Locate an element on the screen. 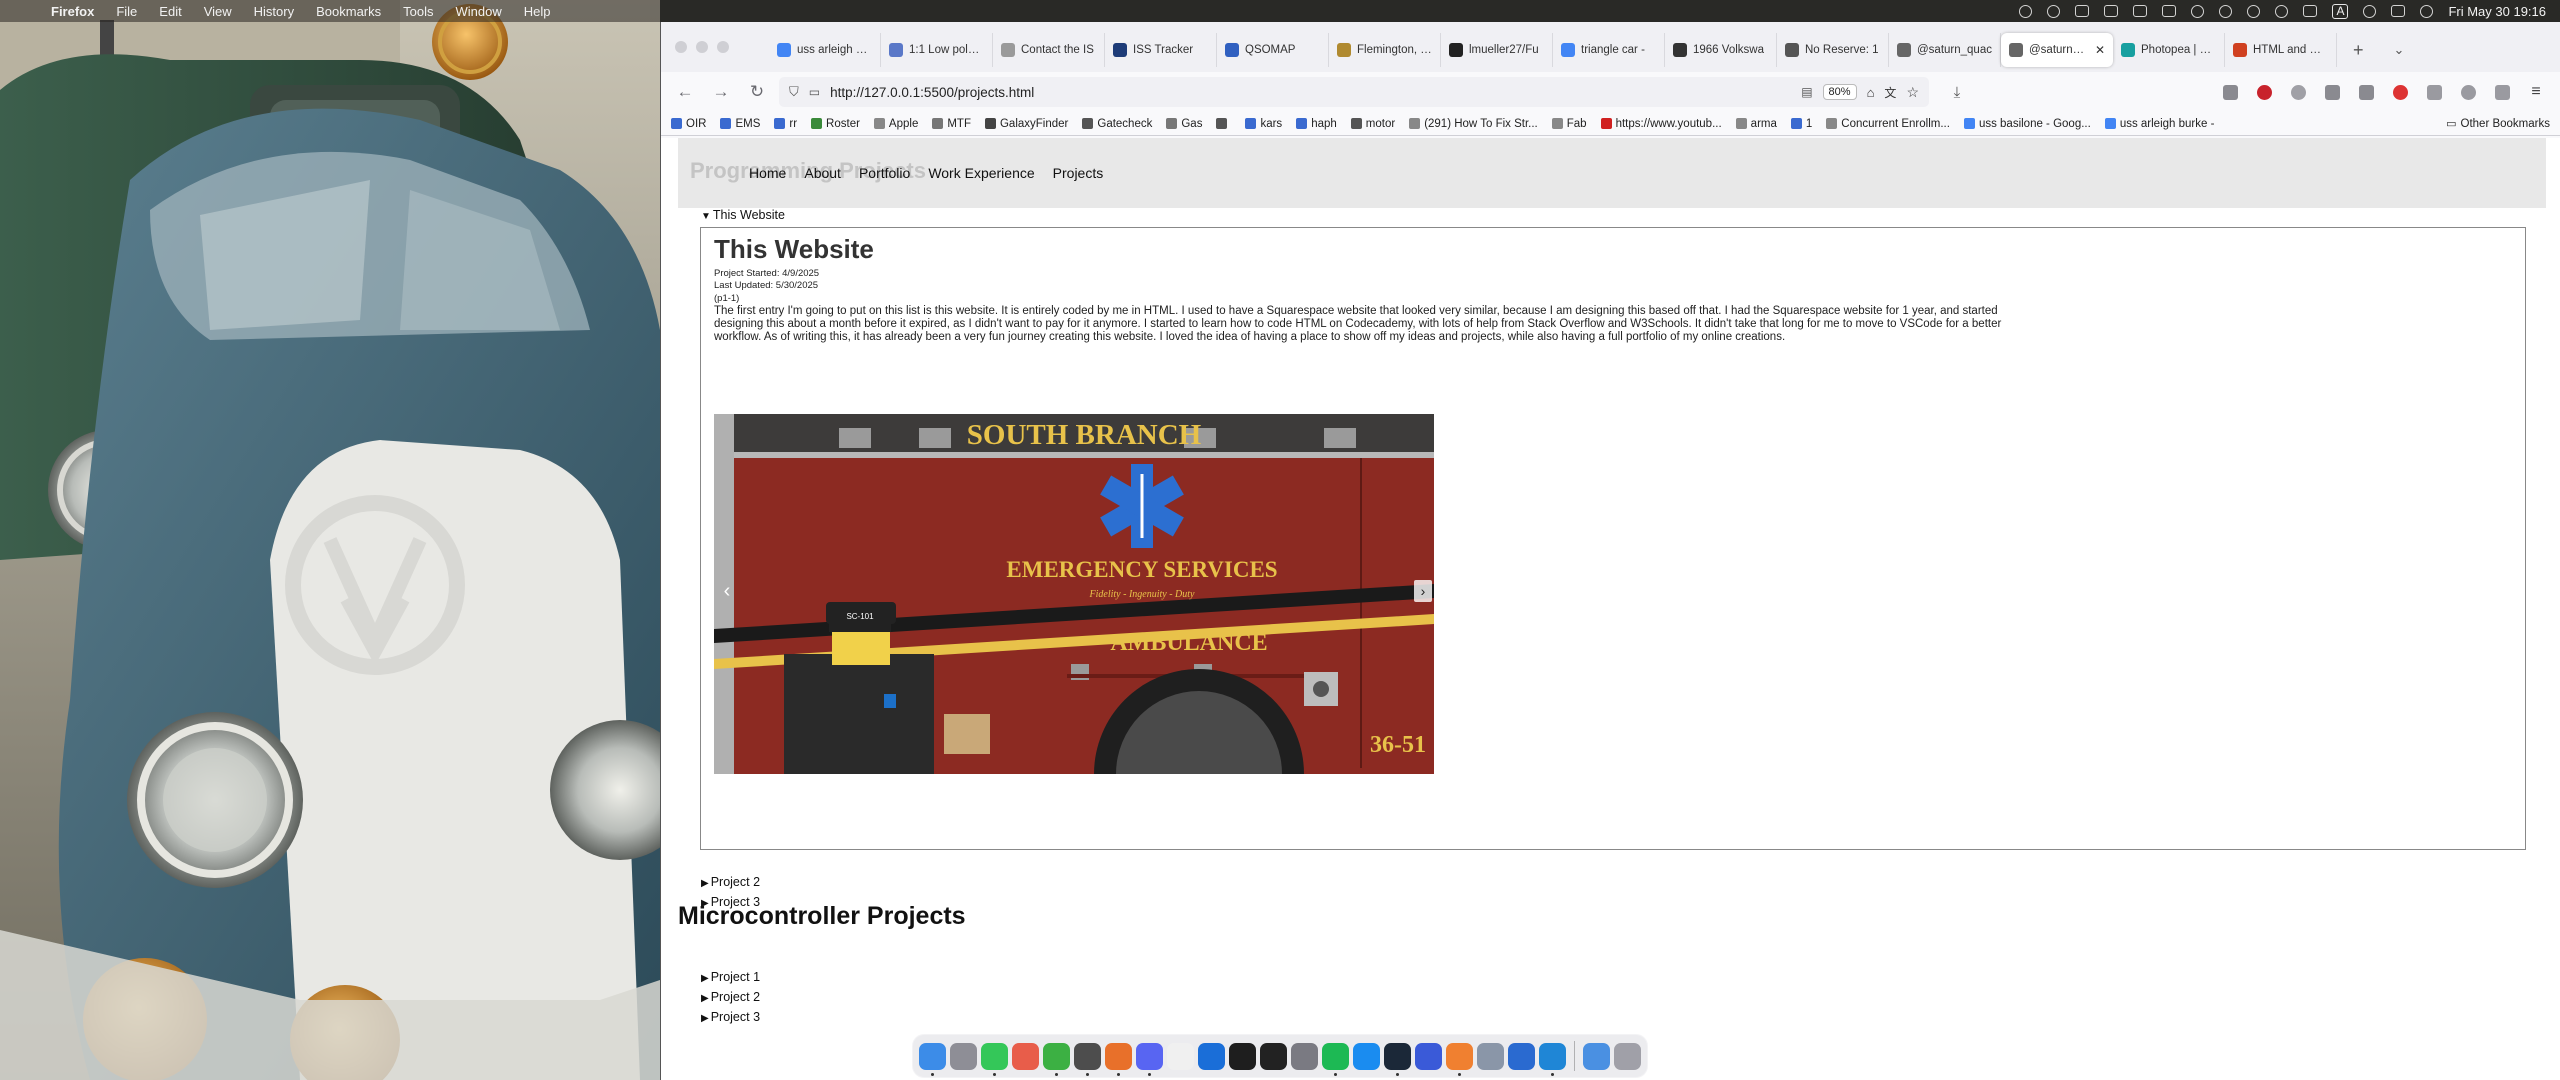 This screenshot has width=2560, height=1080. browser-tab: @saturn_quac is located at coordinates (1945, 50).